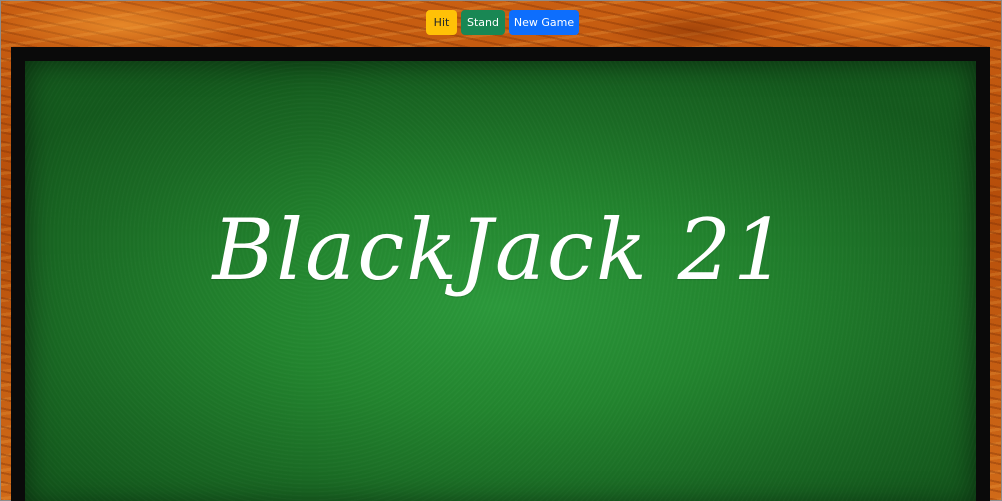  Describe the element at coordinates (441, 22) in the screenshot. I see `hit-button: Hit` at that location.